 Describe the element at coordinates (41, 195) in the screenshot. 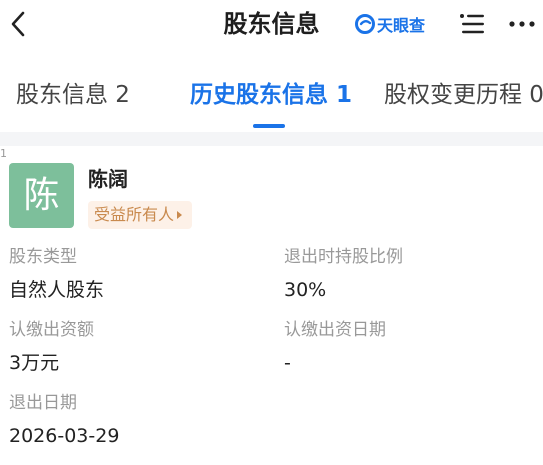

I see `avatar: 陈` at that location.